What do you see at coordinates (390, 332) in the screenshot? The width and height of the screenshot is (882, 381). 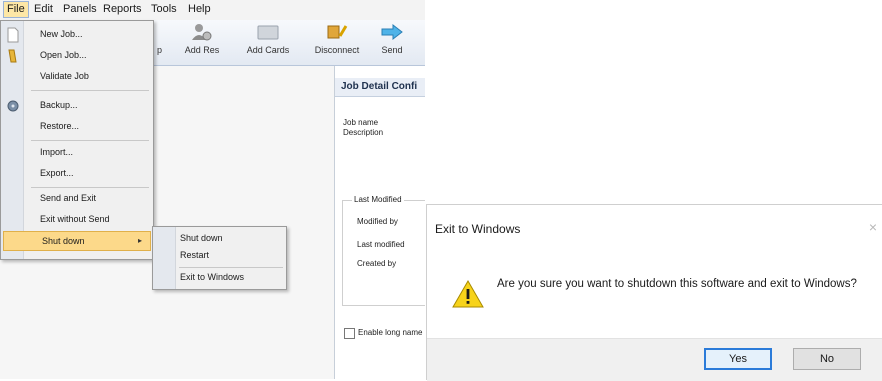 I see `enable-long-names-label: Enable long name` at bounding box center [390, 332].